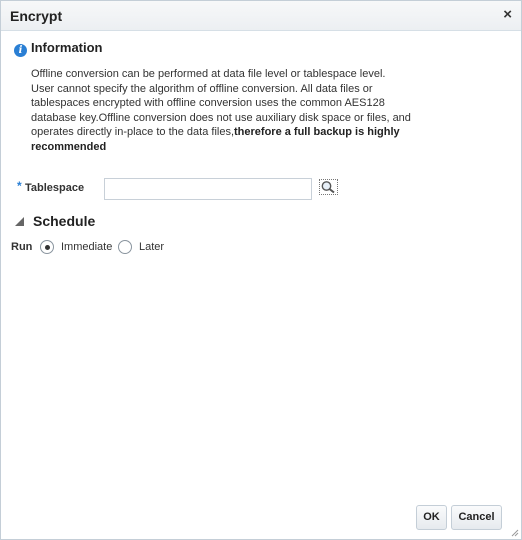 Image resolution: width=522 pixels, height=540 pixels. What do you see at coordinates (64, 221) in the screenshot?
I see `schedule-section-title: Schedule` at bounding box center [64, 221].